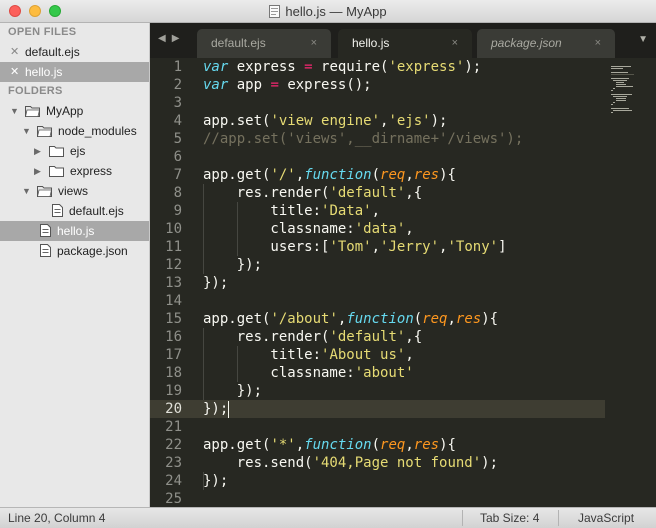 This screenshot has height=528, width=656. I want to click on code-line: app.get('*',function(req,res){, so click(329, 445).